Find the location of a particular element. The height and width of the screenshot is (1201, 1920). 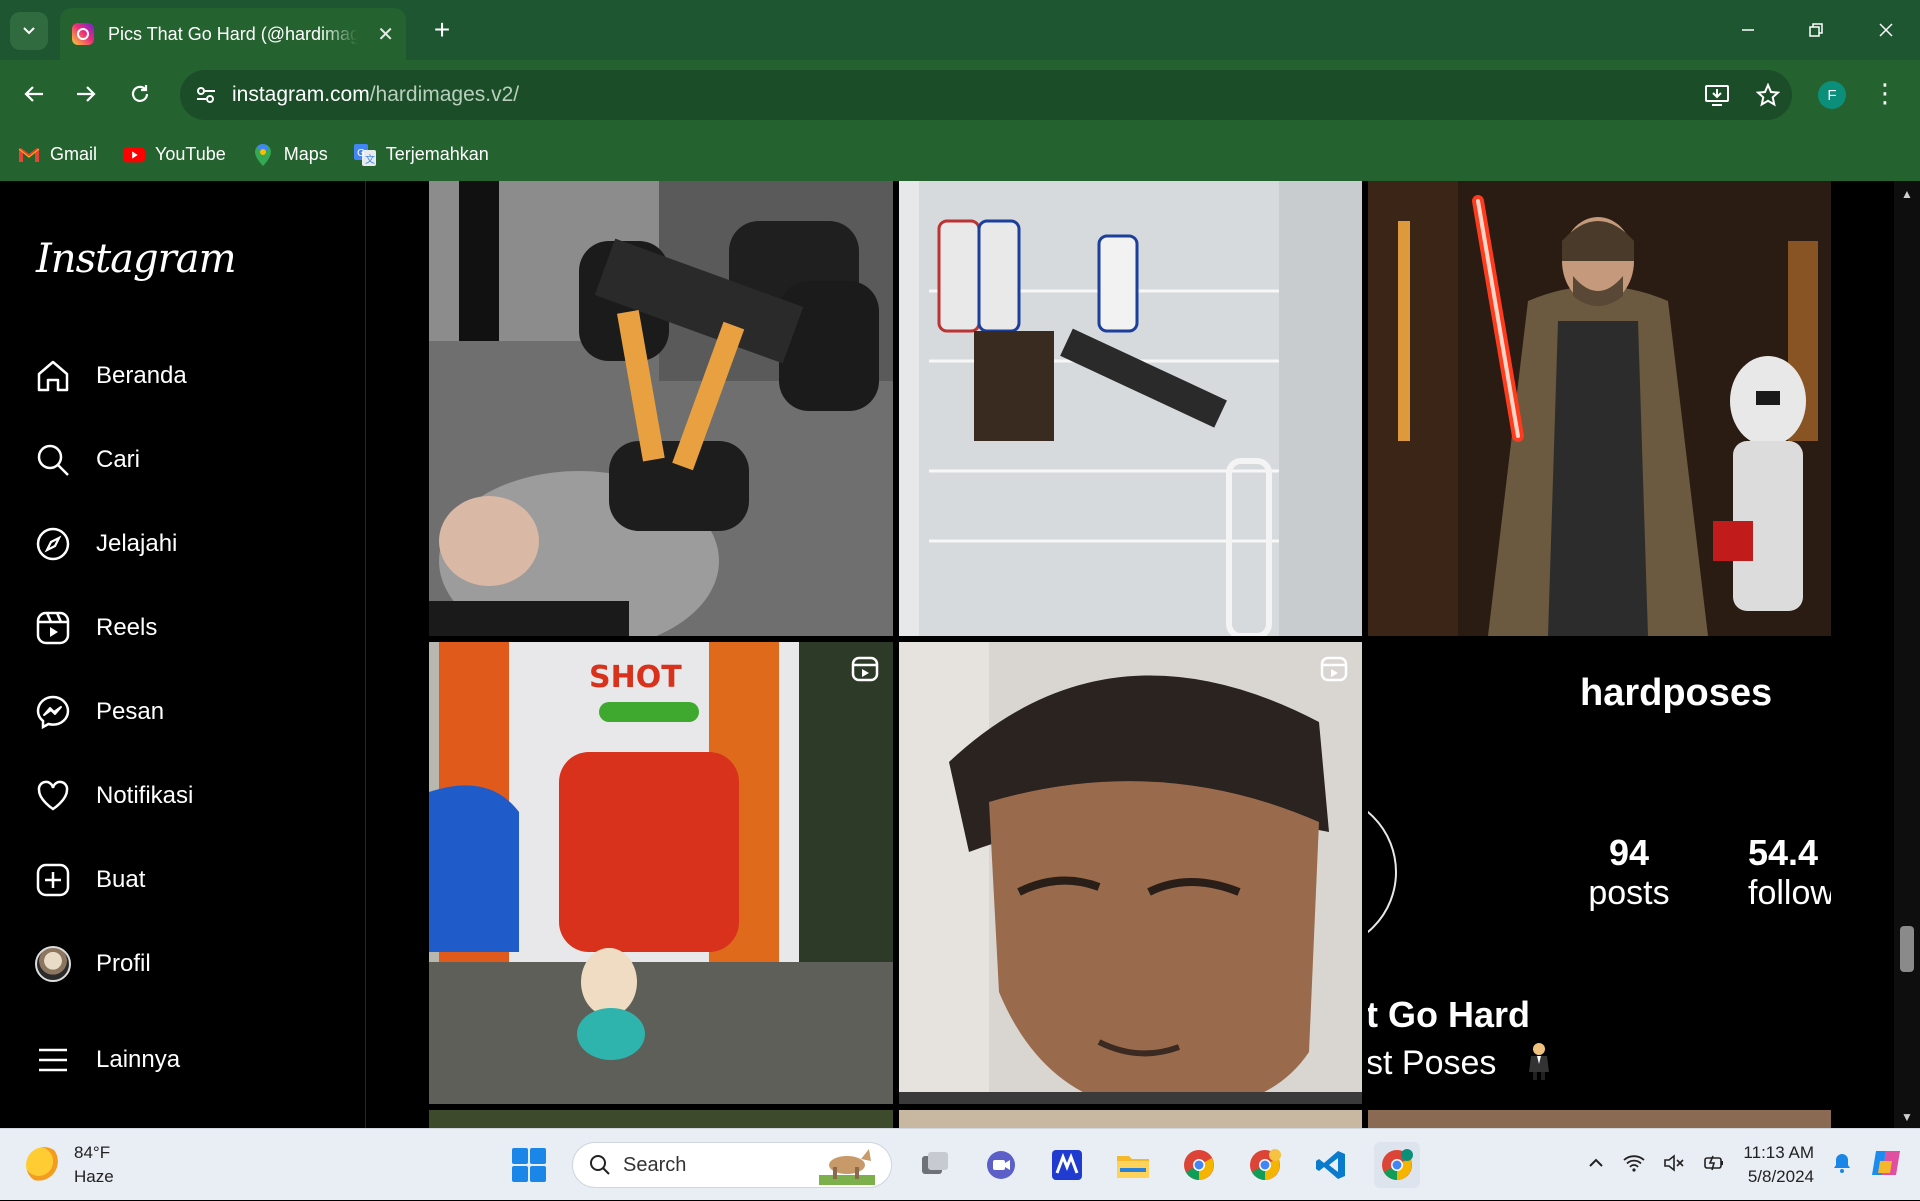

nav-label: Lainnya is located at coordinates (138, 1059).